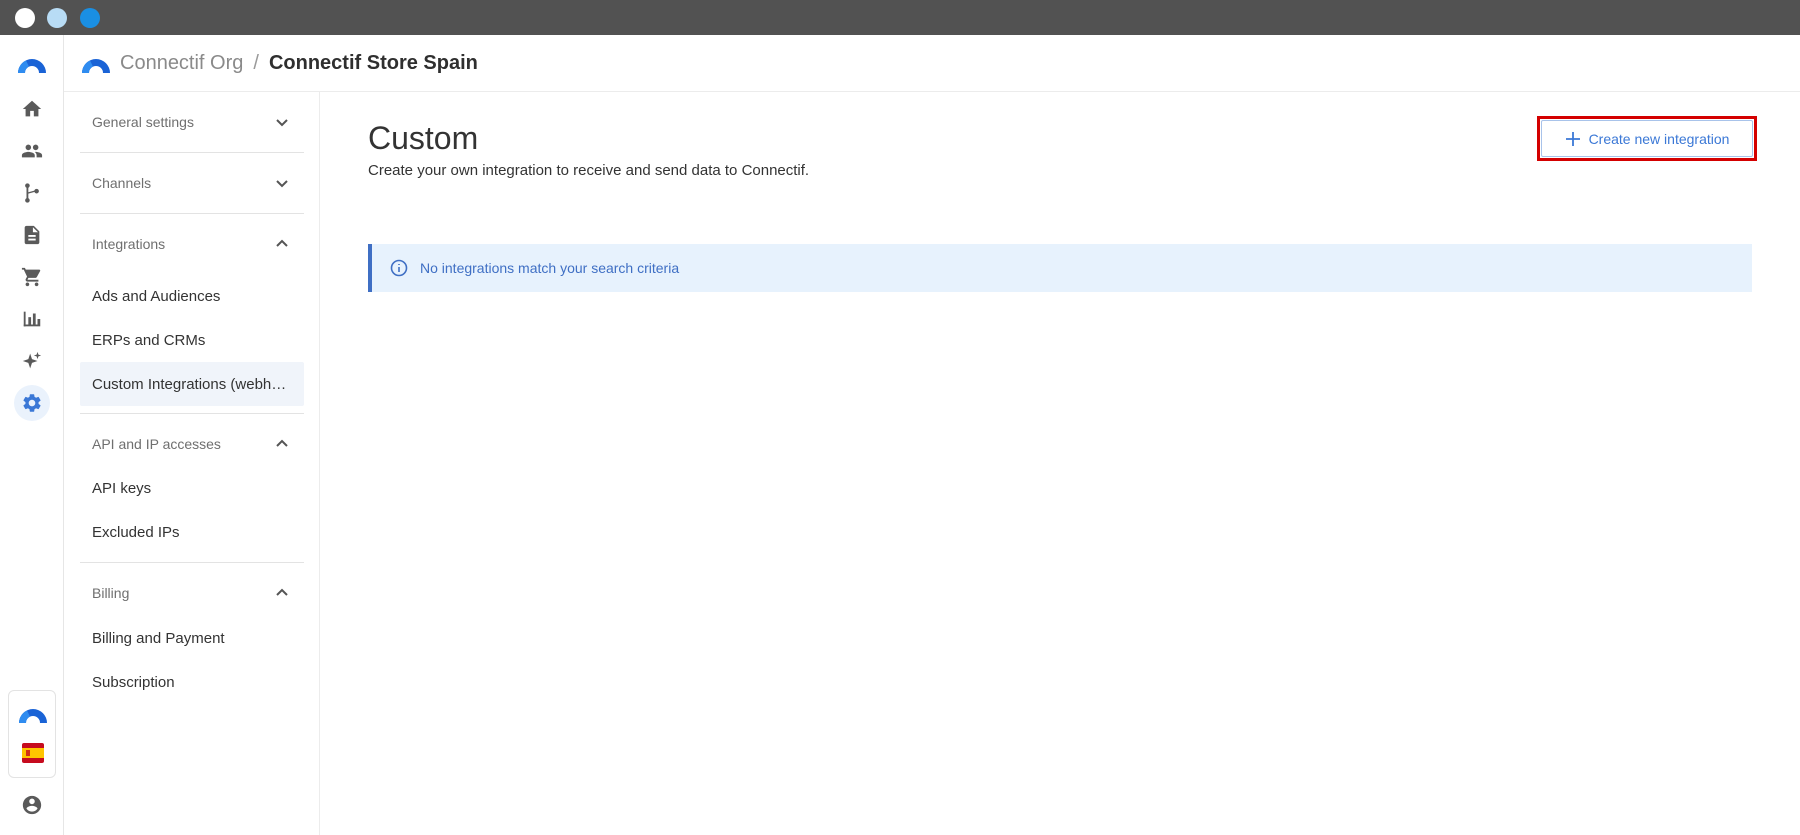 This screenshot has width=1800, height=835. Describe the element at coordinates (156, 296) in the screenshot. I see `menu-item-label: Ads and Audiences` at that location.